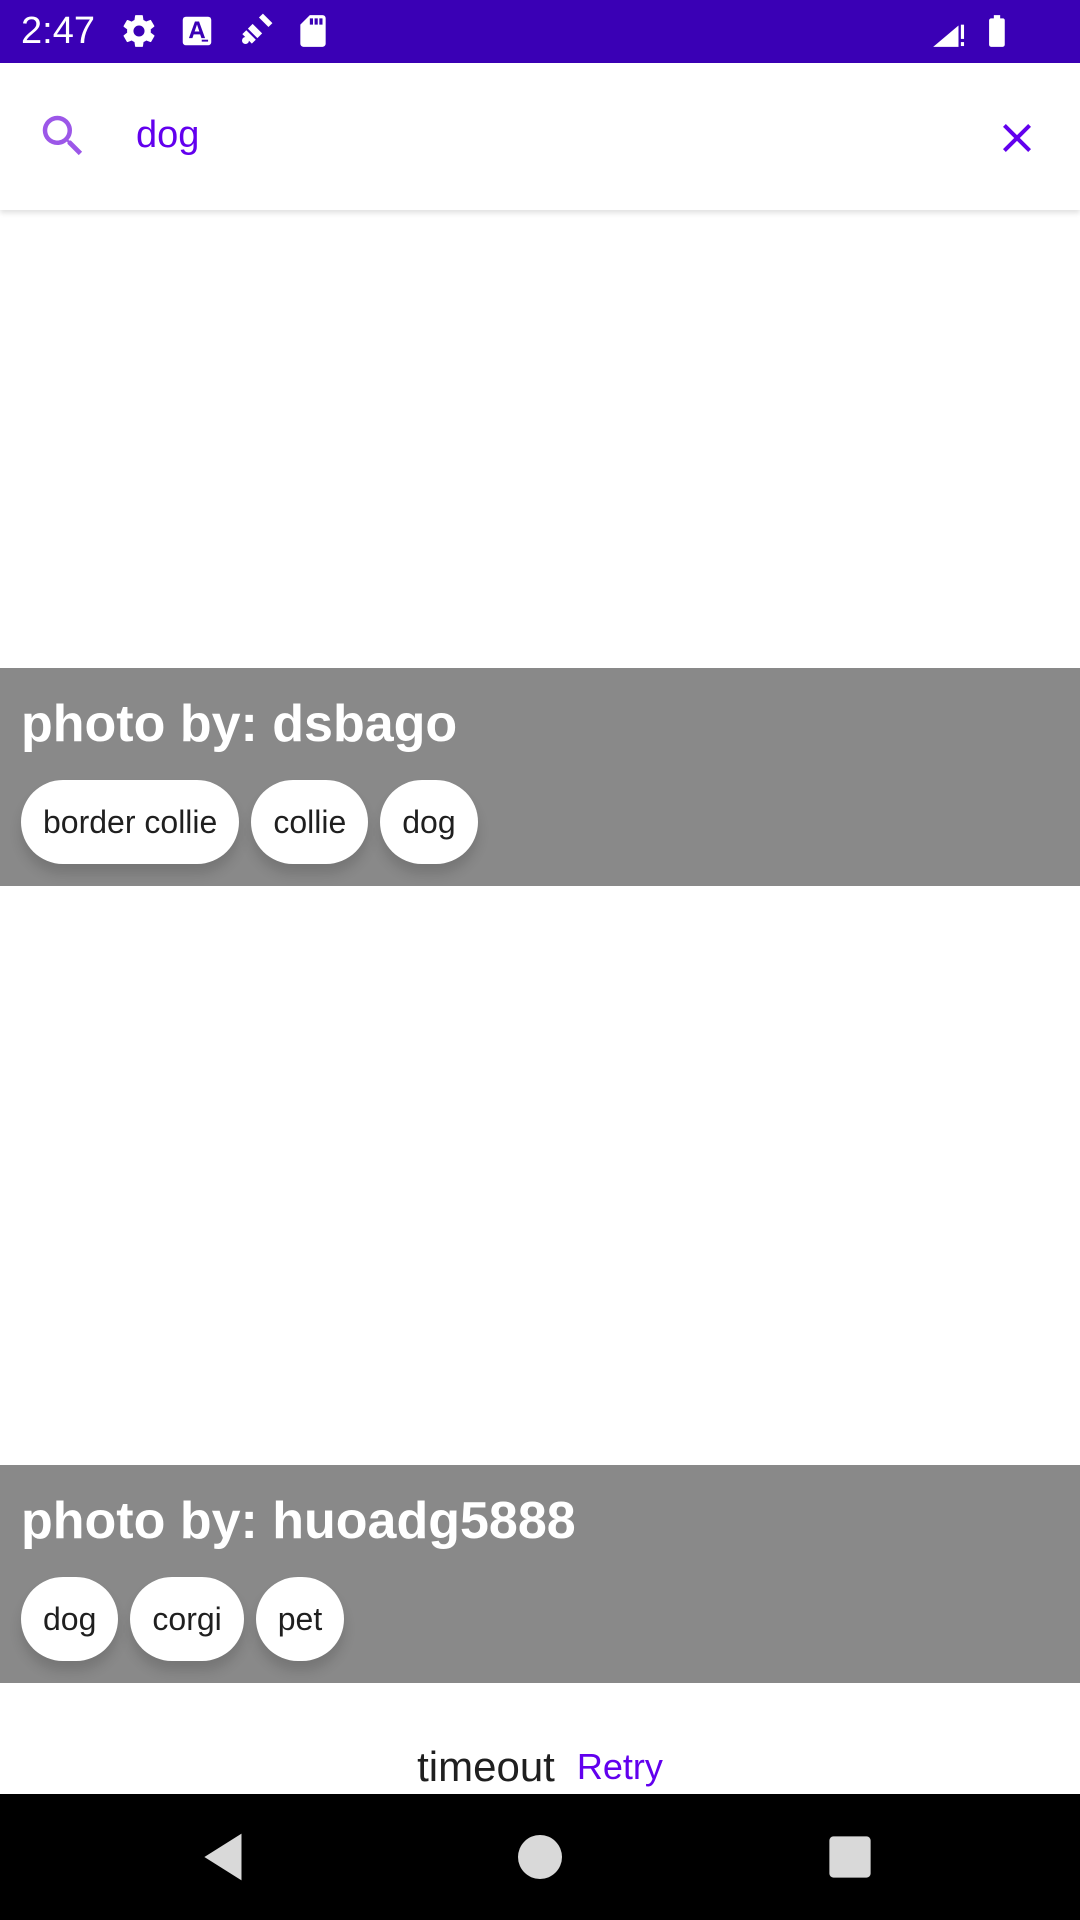 The width and height of the screenshot is (1080, 1920). What do you see at coordinates (1017, 138) in the screenshot?
I see `close-icon` at bounding box center [1017, 138].